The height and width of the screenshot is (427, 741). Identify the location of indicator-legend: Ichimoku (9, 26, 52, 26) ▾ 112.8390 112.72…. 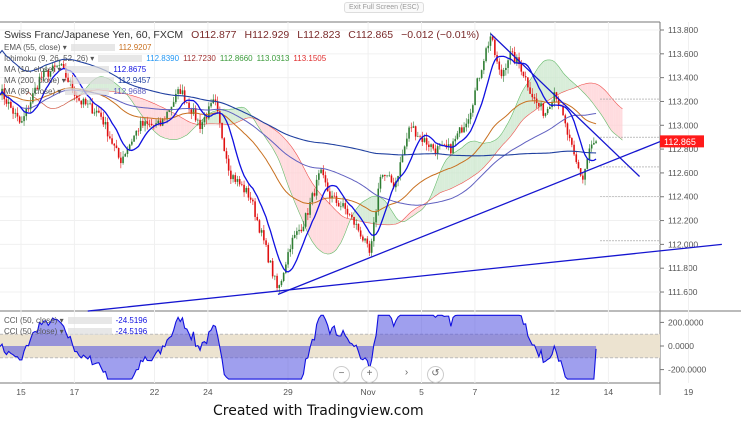
(165, 58).